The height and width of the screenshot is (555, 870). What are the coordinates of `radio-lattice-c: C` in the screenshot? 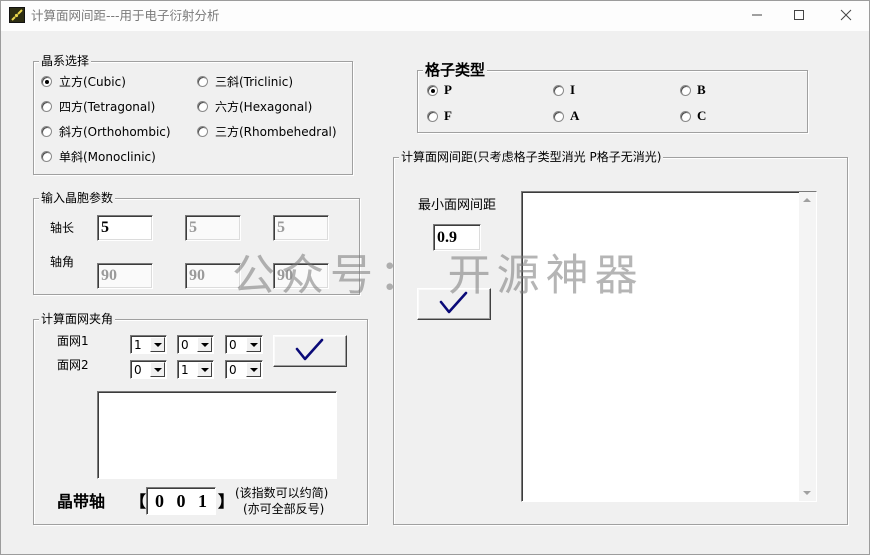 It's located at (693, 116).